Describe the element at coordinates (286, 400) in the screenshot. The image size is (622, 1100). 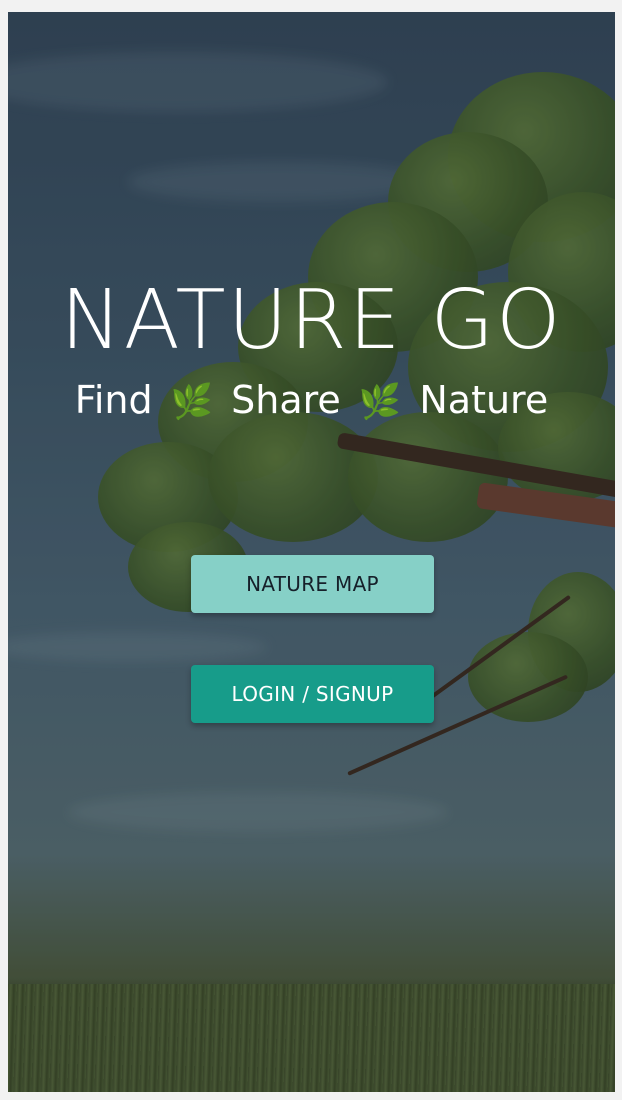
I see `tagline-word-share: Share` at that location.